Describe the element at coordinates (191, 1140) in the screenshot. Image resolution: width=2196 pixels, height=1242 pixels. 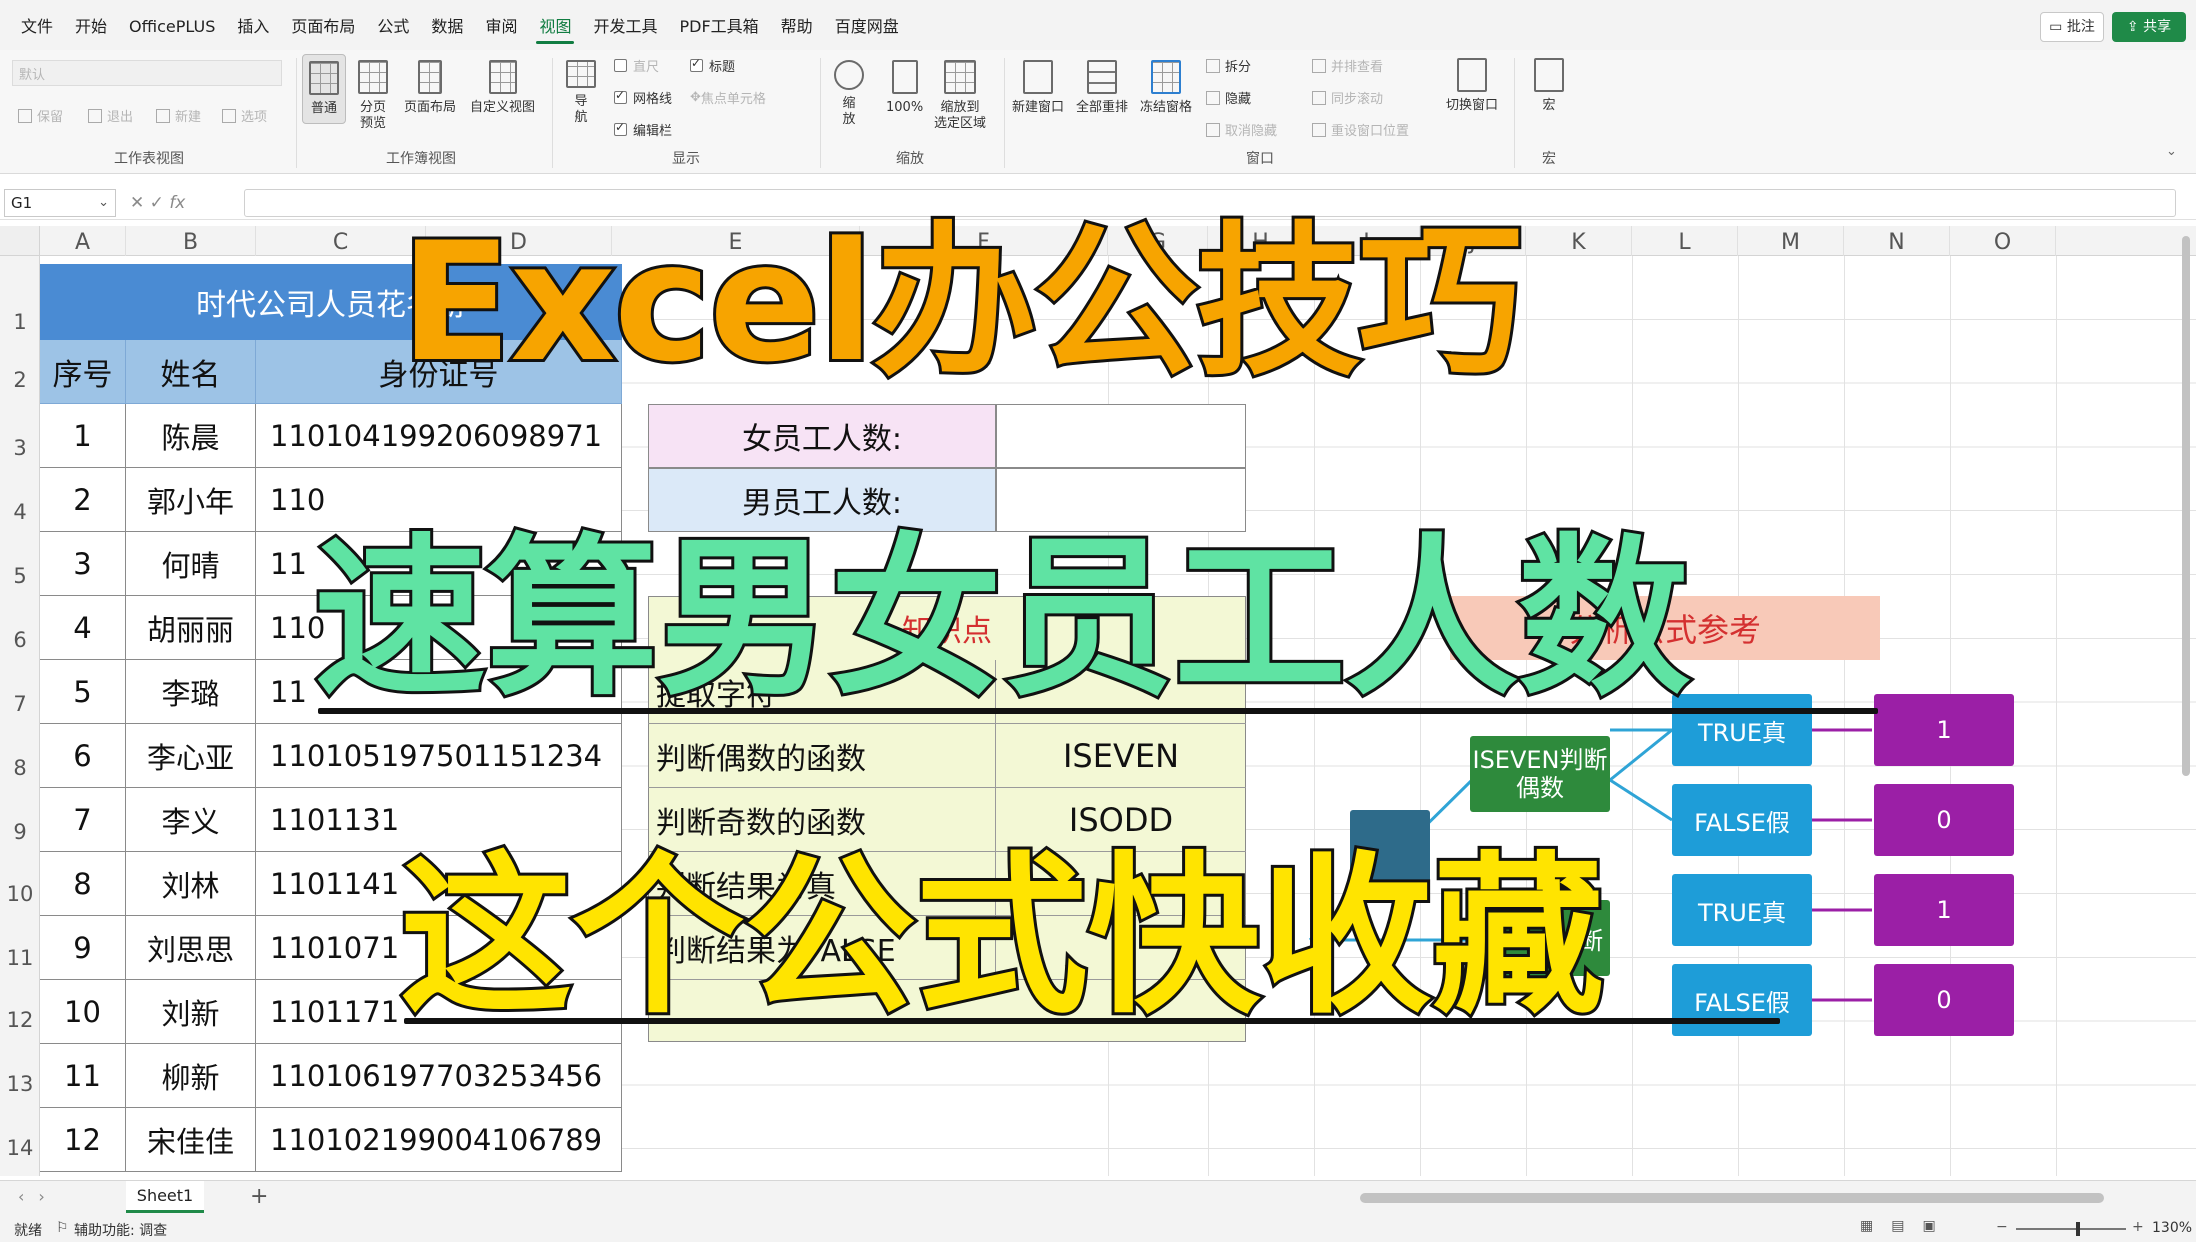
I see `name-cell: 宋佳佳` at that location.